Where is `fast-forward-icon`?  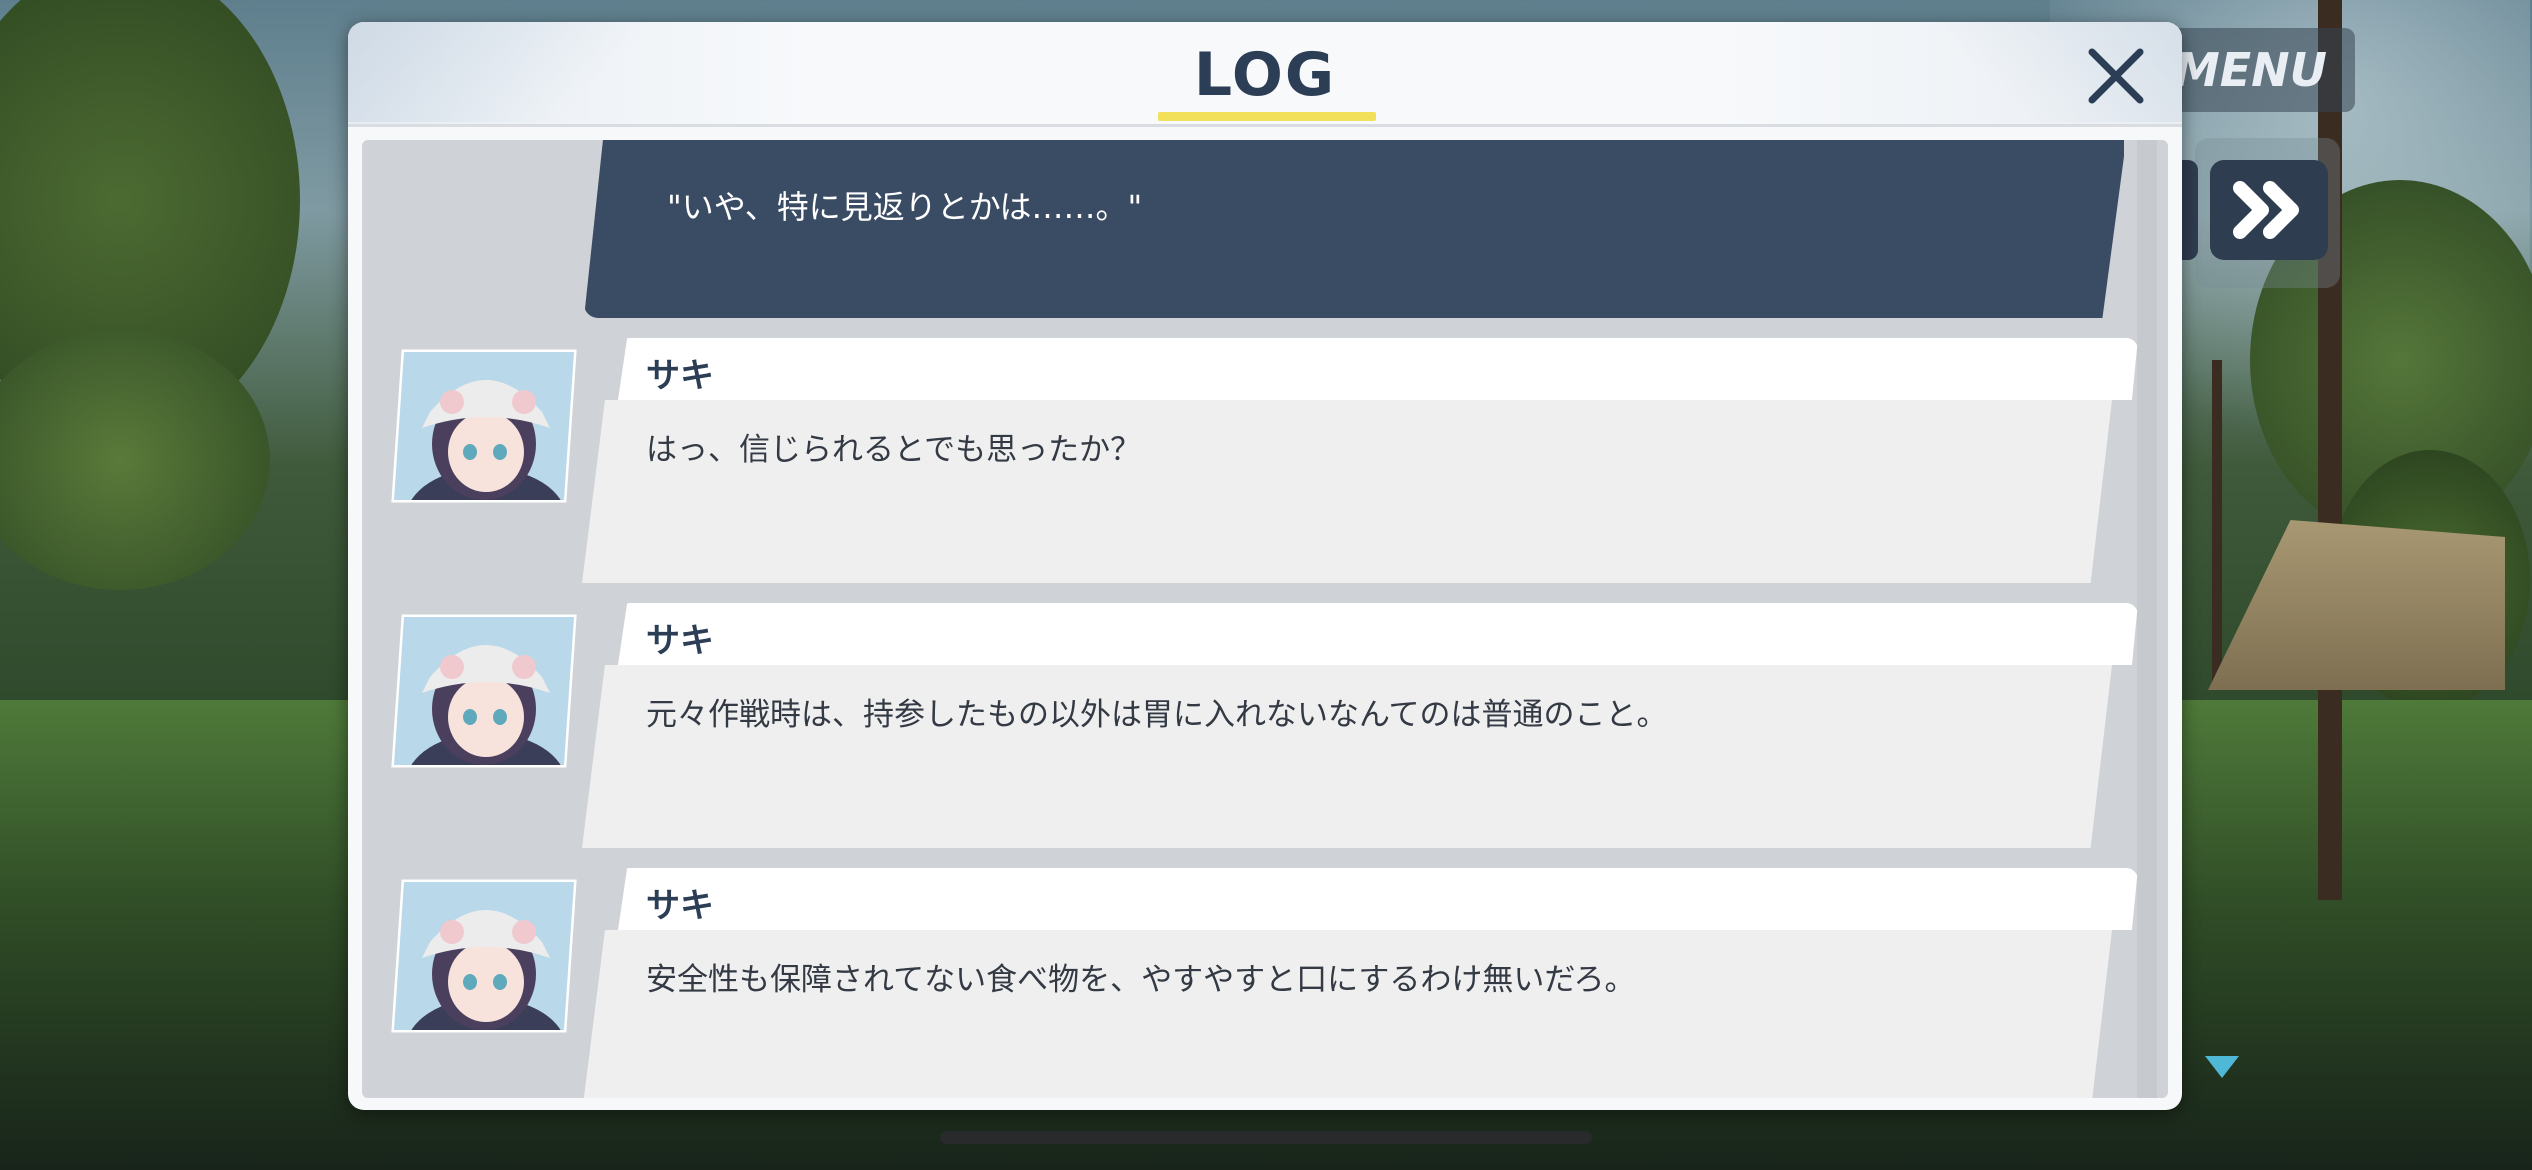
fast-forward-icon is located at coordinates (2266, 210).